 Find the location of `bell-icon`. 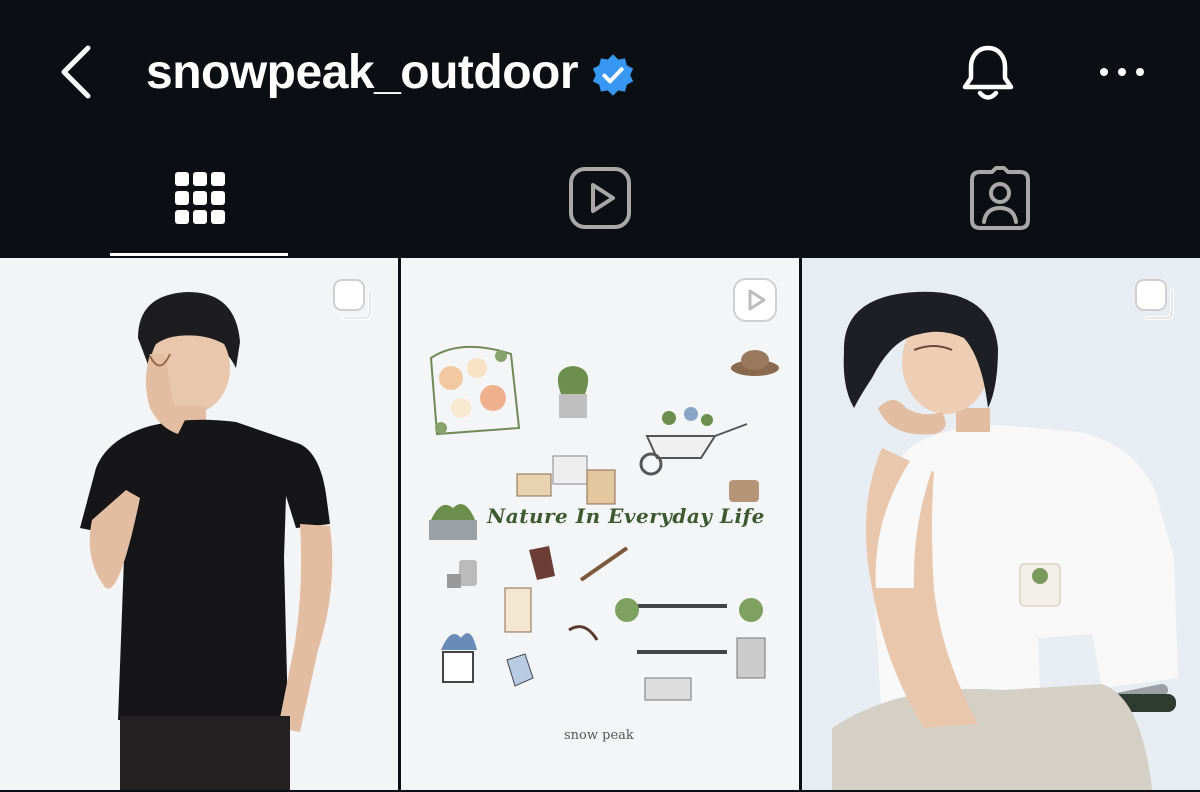

bell-icon is located at coordinates (988, 72).